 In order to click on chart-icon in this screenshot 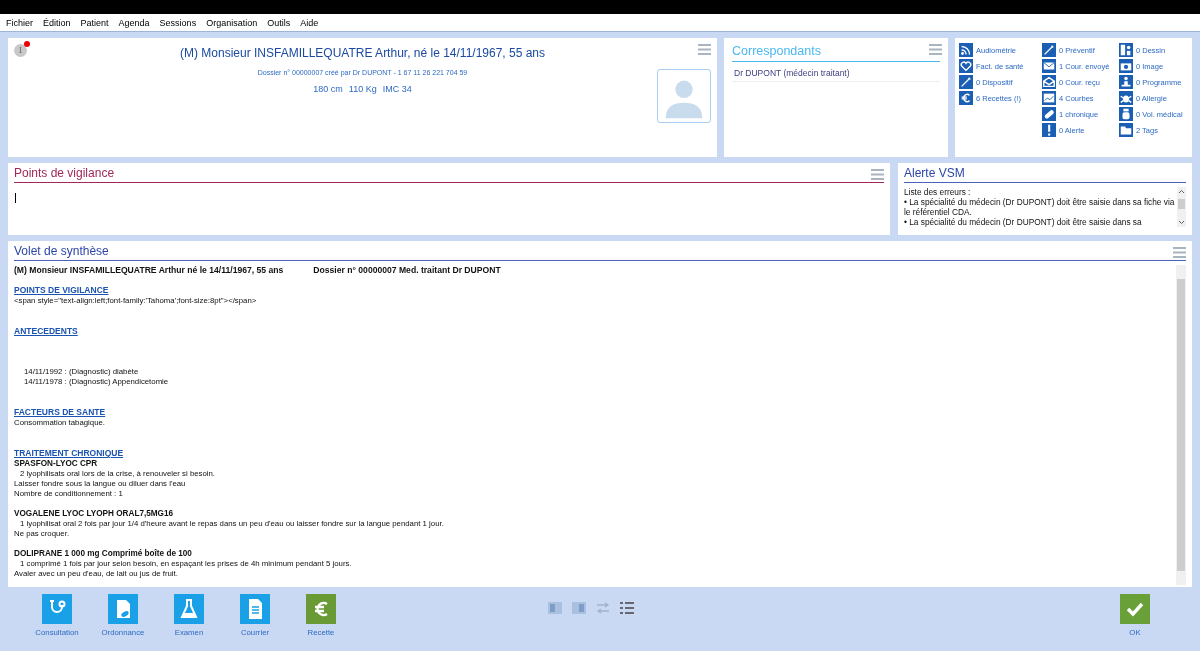, I will do `click(1049, 98)`.